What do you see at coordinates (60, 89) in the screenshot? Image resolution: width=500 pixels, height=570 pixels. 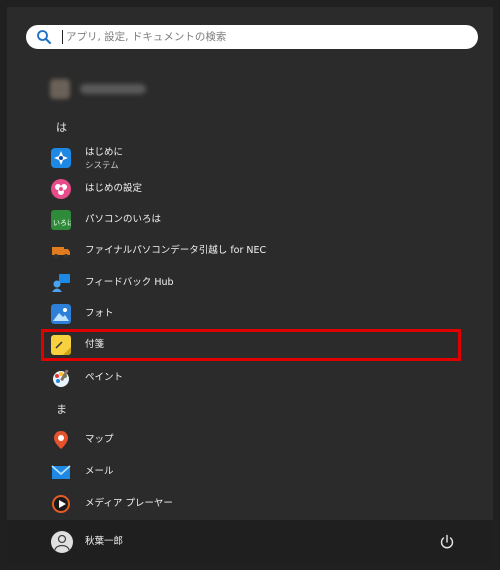 I see `recent-app-icon-blurred` at bounding box center [60, 89].